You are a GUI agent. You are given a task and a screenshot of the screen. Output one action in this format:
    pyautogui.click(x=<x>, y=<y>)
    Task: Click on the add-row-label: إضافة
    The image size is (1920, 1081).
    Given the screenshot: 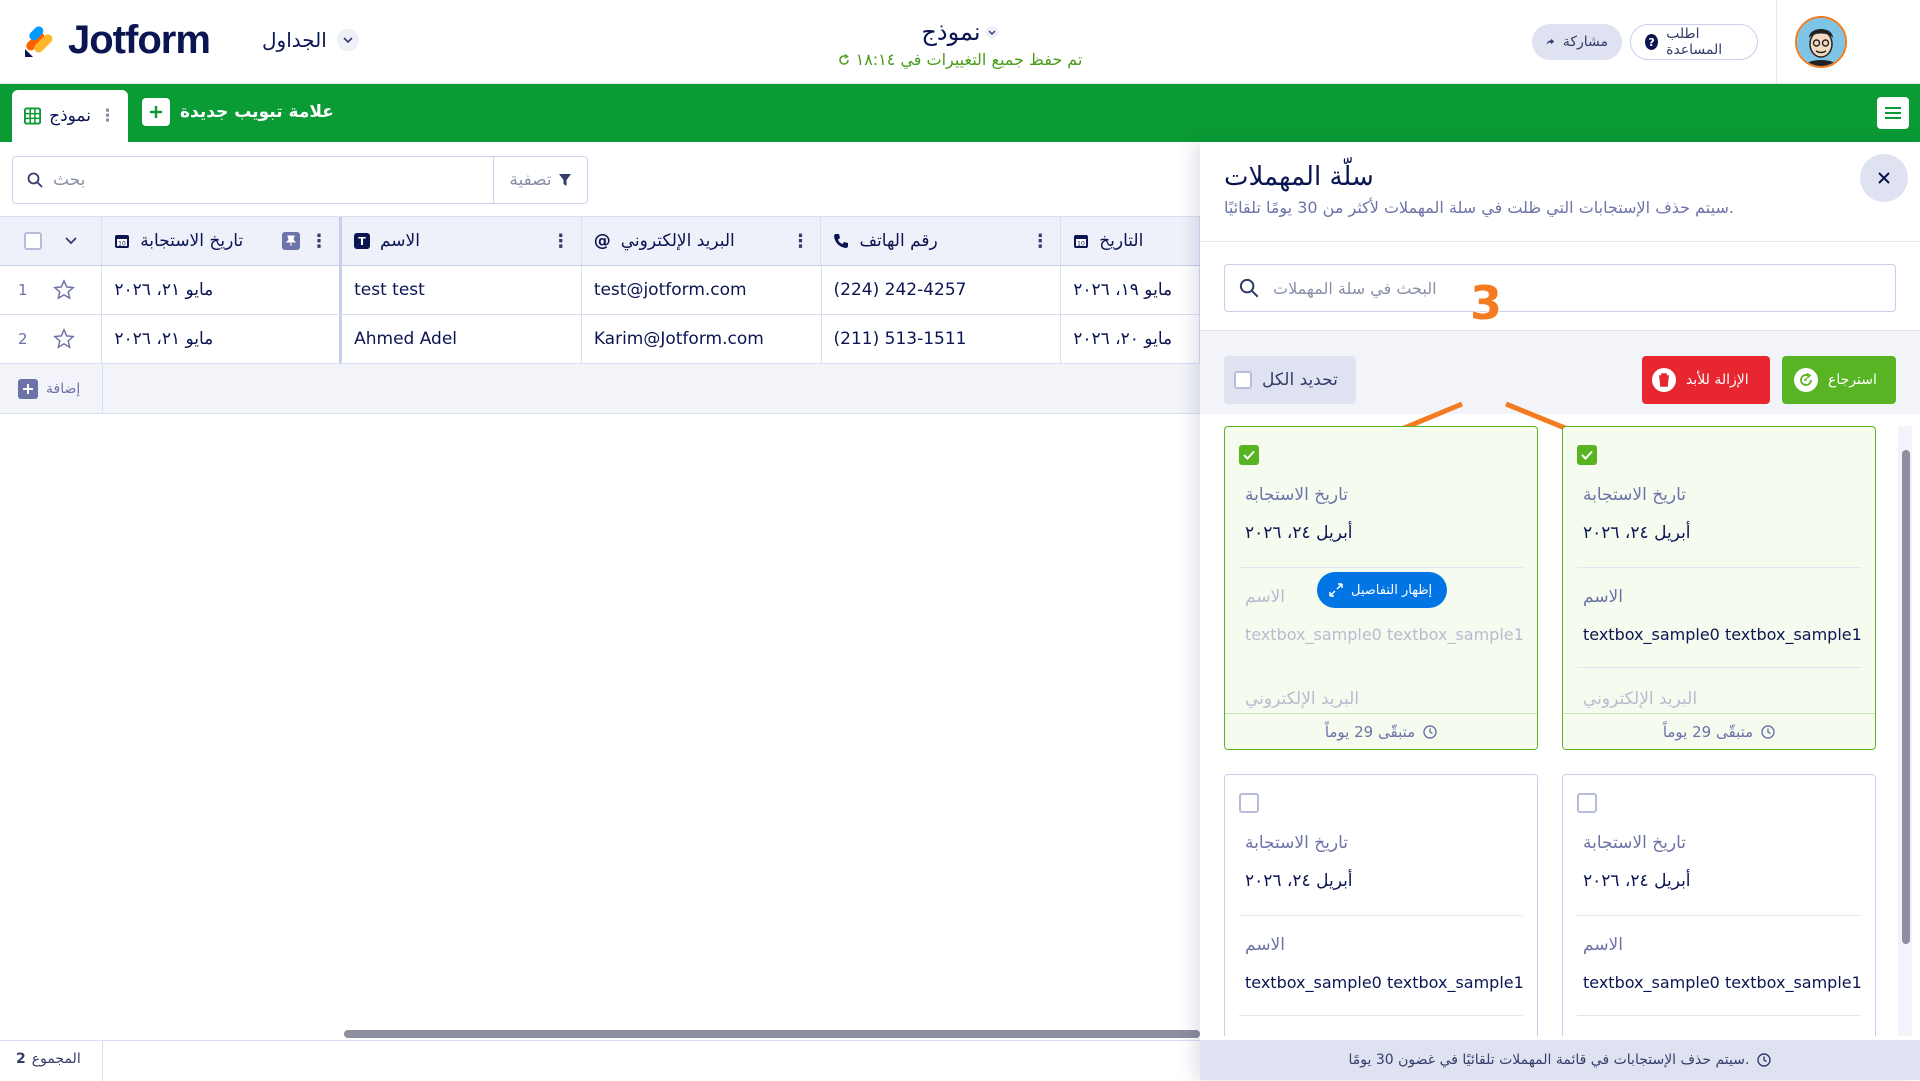 What is the action you would take?
    pyautogui.click(x=63, y=388)
    